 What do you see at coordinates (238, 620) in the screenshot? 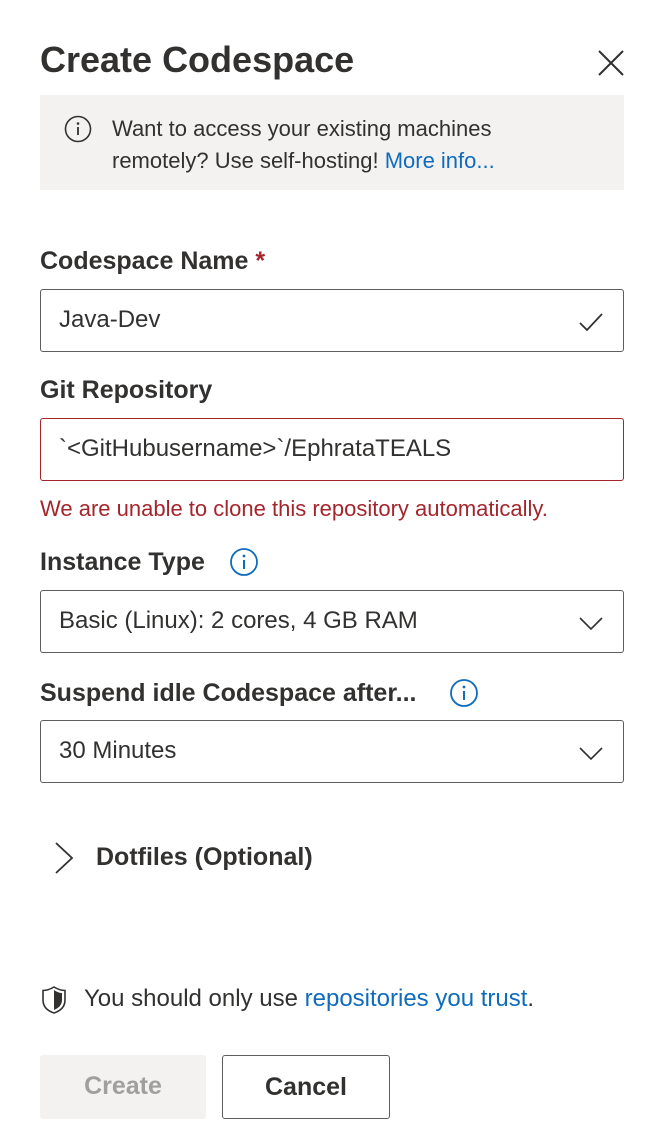
I see `instance-type-value: Basic (Linux): 2 cores, 4 GB RAM` at bounding box center [238, 620].